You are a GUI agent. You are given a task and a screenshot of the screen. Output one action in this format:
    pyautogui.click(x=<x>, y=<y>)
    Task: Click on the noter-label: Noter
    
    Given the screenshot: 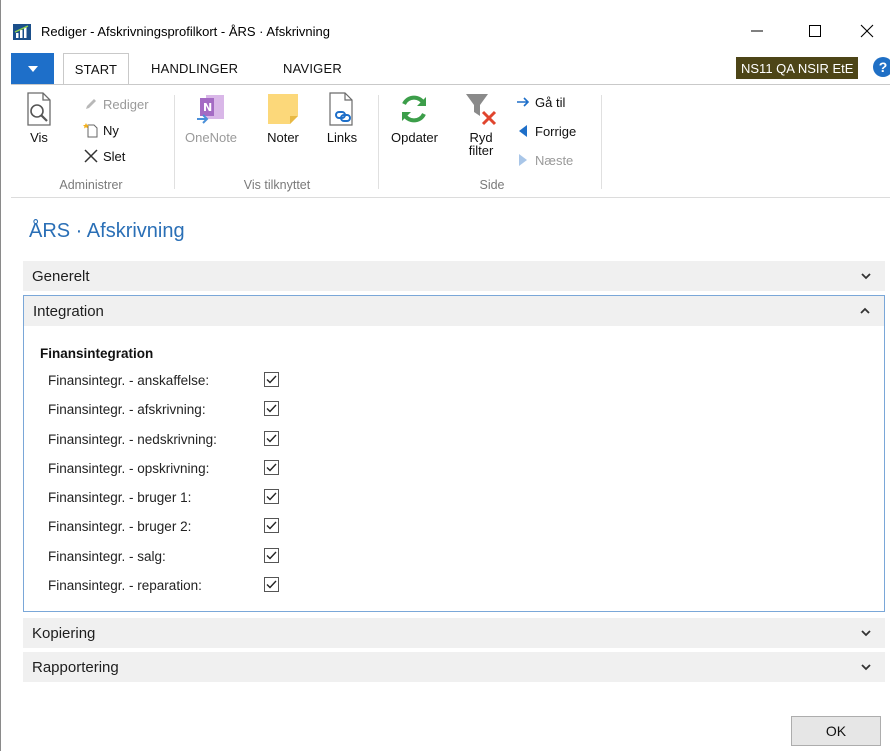 What is the action you would take?
    pyautogui.click(x=283, y=137)
    